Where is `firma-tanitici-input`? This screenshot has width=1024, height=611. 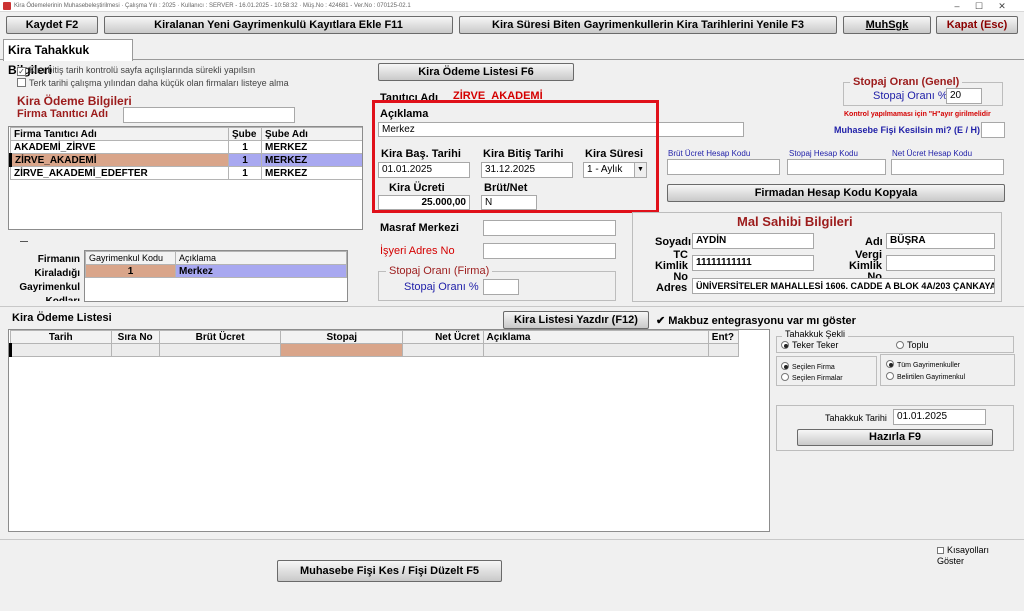
firma-tanitici-input is located at coordinates (209, 115).